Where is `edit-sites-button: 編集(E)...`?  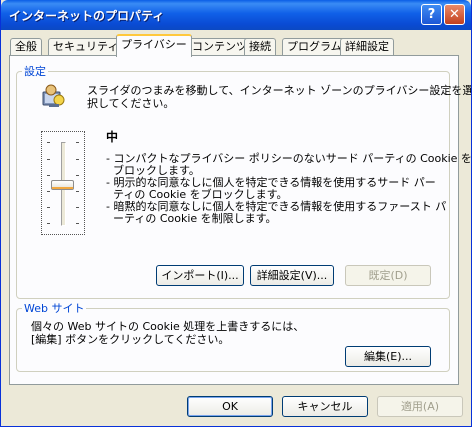
edit-sites-button: 編集(E)... is located at coordinates (388, 356).